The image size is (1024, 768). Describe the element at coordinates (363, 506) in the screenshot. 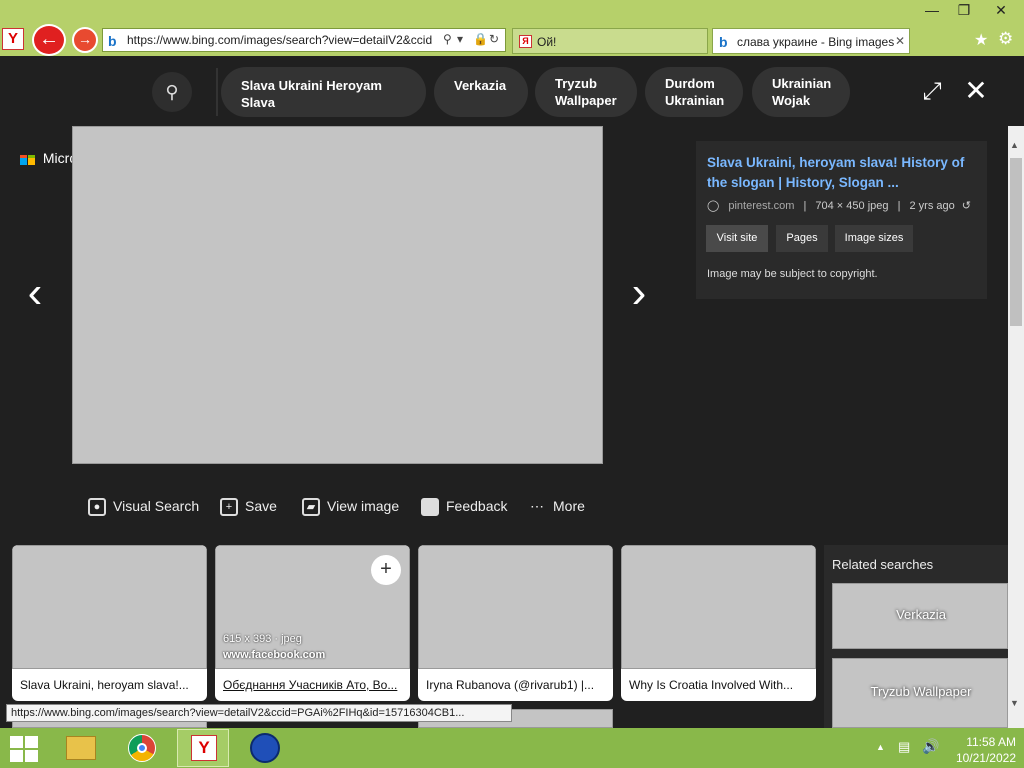

I see `action-label: View image` at that location.